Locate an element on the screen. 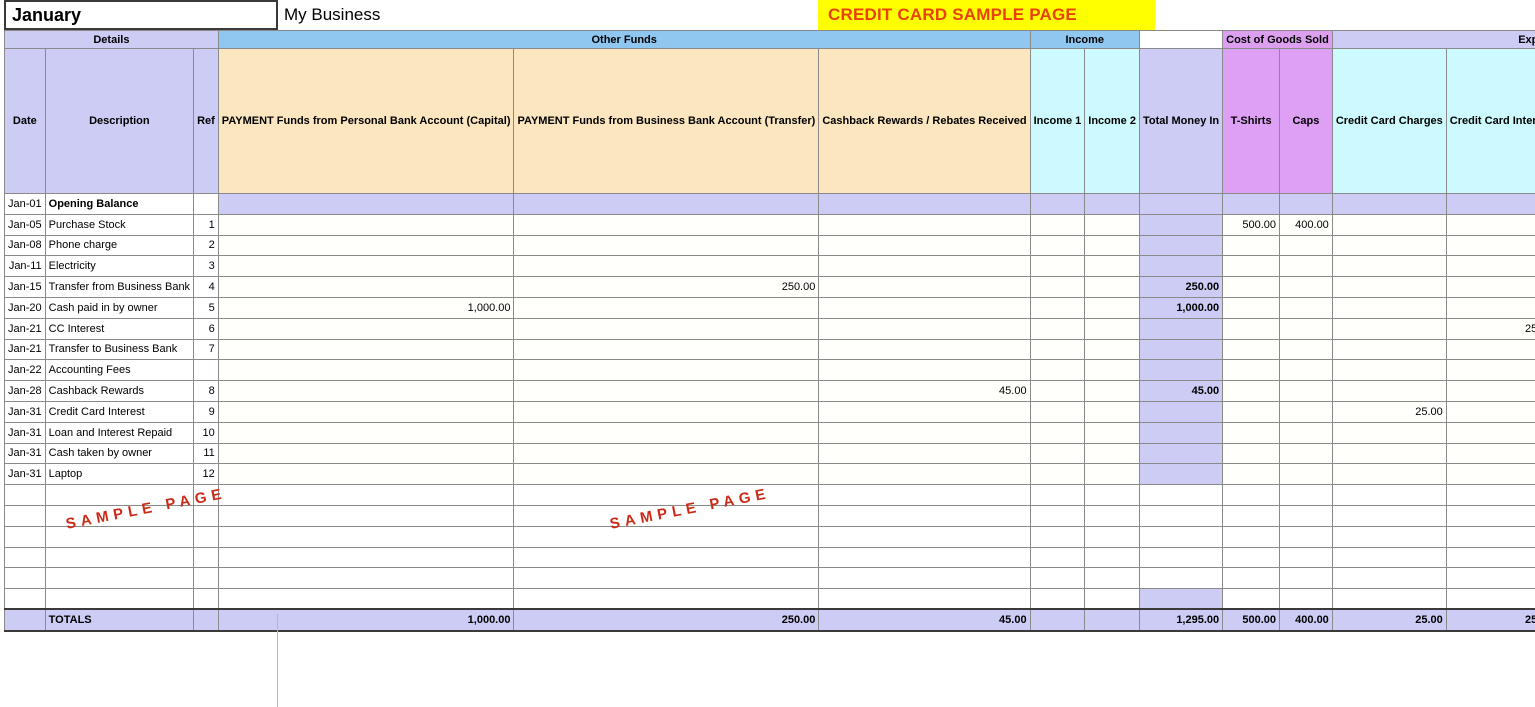 This screenshot has height=707, width=1535. cell-ref: 11 is located at coordinates (206, 453).